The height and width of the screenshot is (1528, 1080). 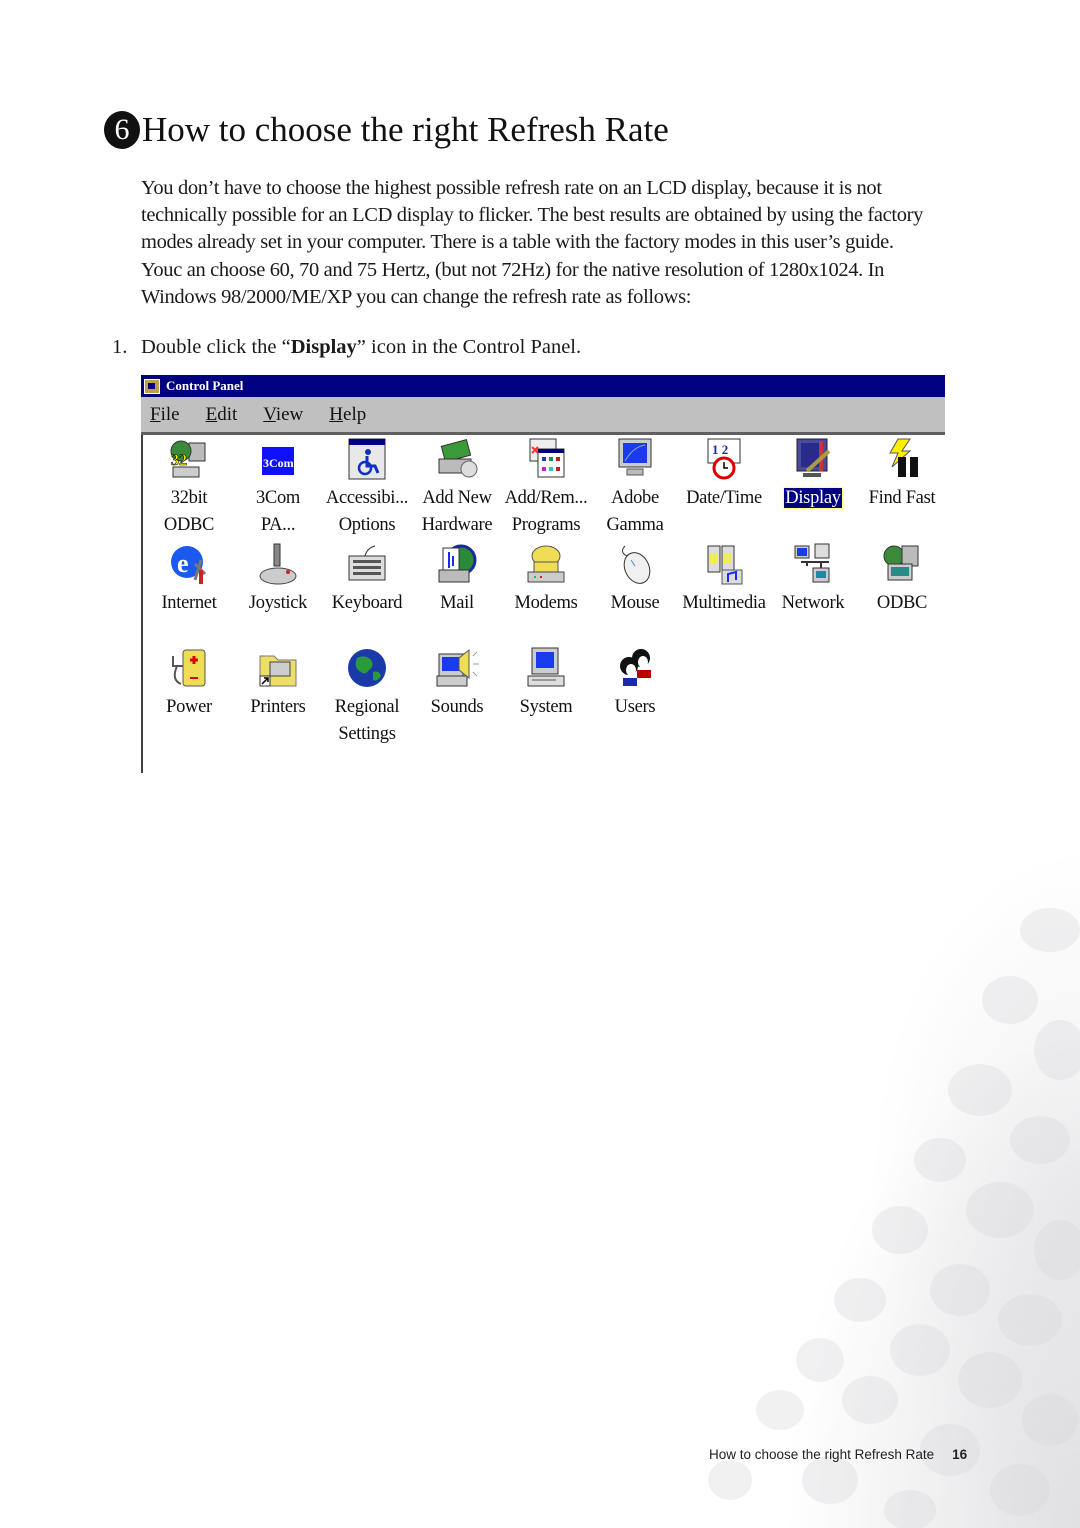 I want to click on control-panel-item-label: Sounds, so click(x=457, y=707).